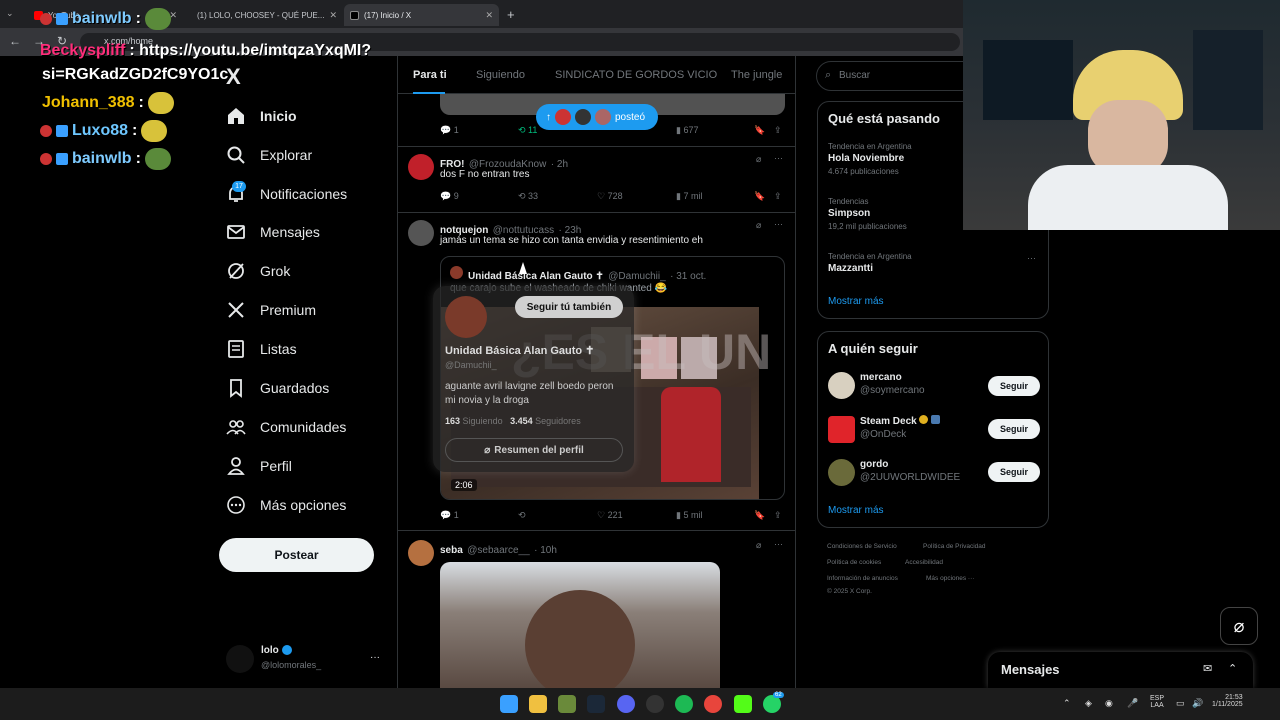 This screenshot has height=720, width=1280. Describe the element at coordinates (900, 427) in the screenshot. I see `suggestion-user: Steam Deck @OnDeck` at that location.